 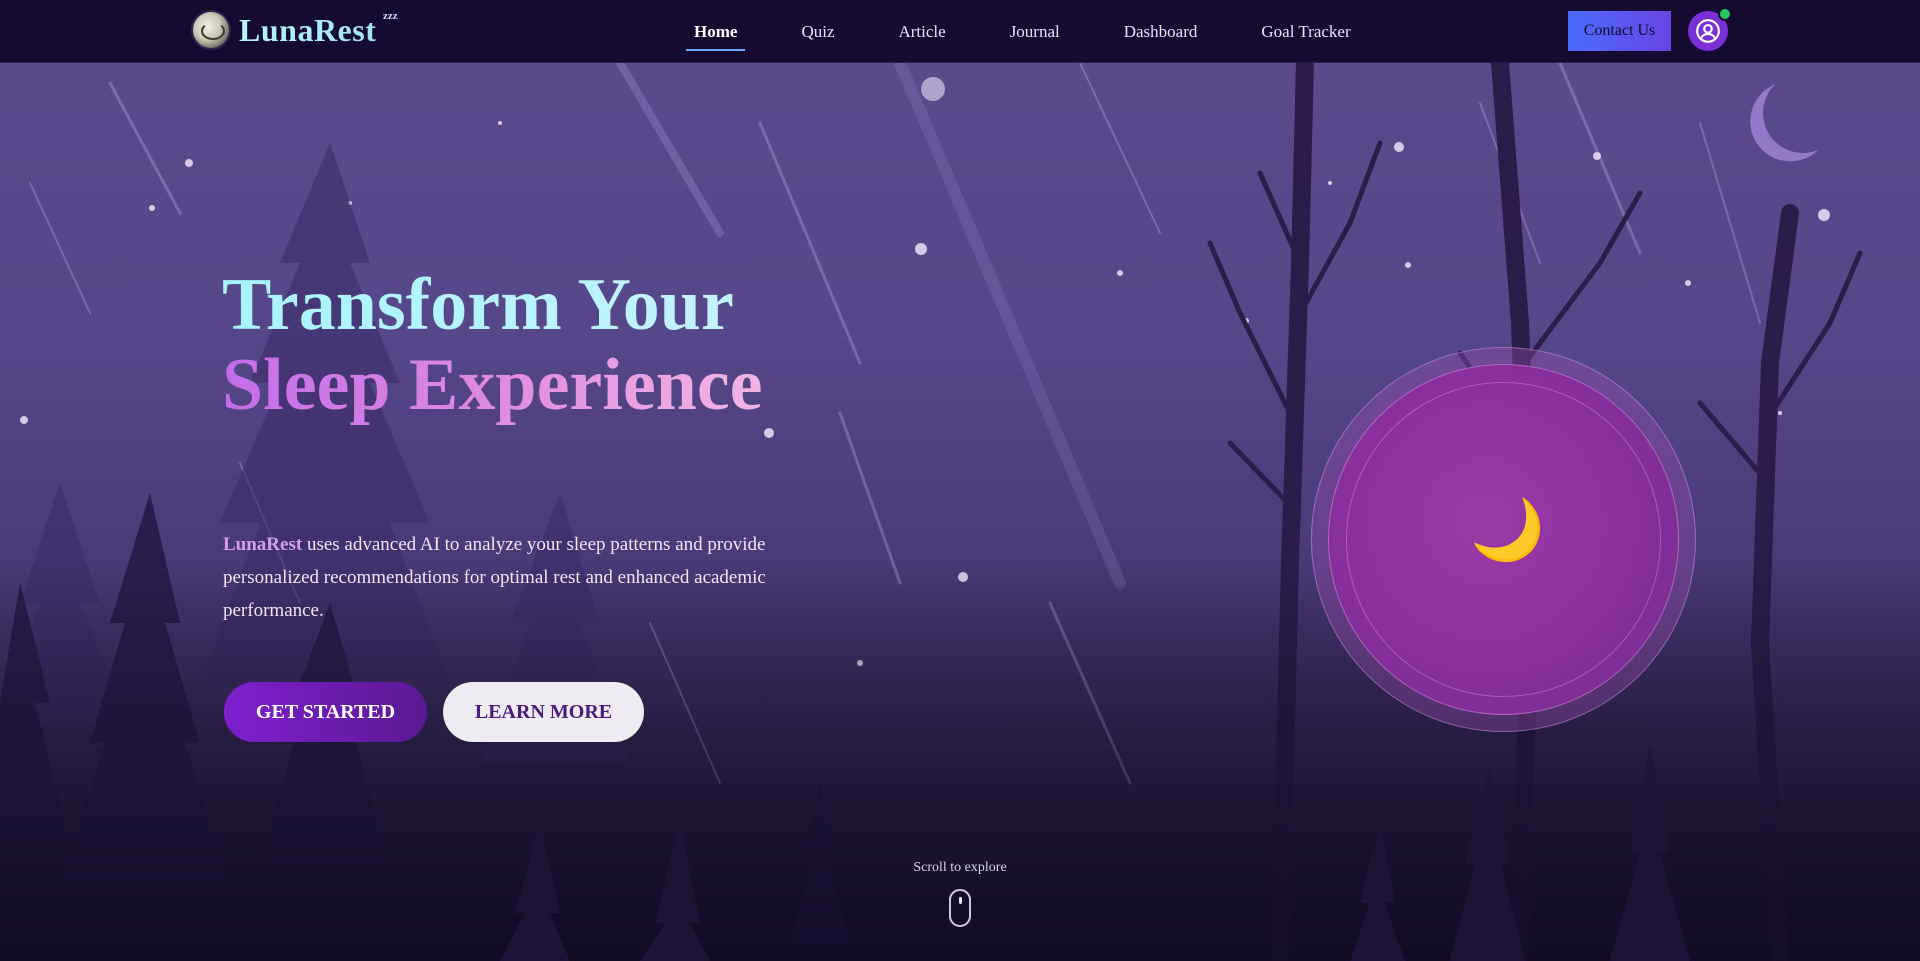 What do you see at coordinates (492, 385) in the screenshot?
I see `headline-line-2: Sleep Experience` at bounding box center [492, 385].